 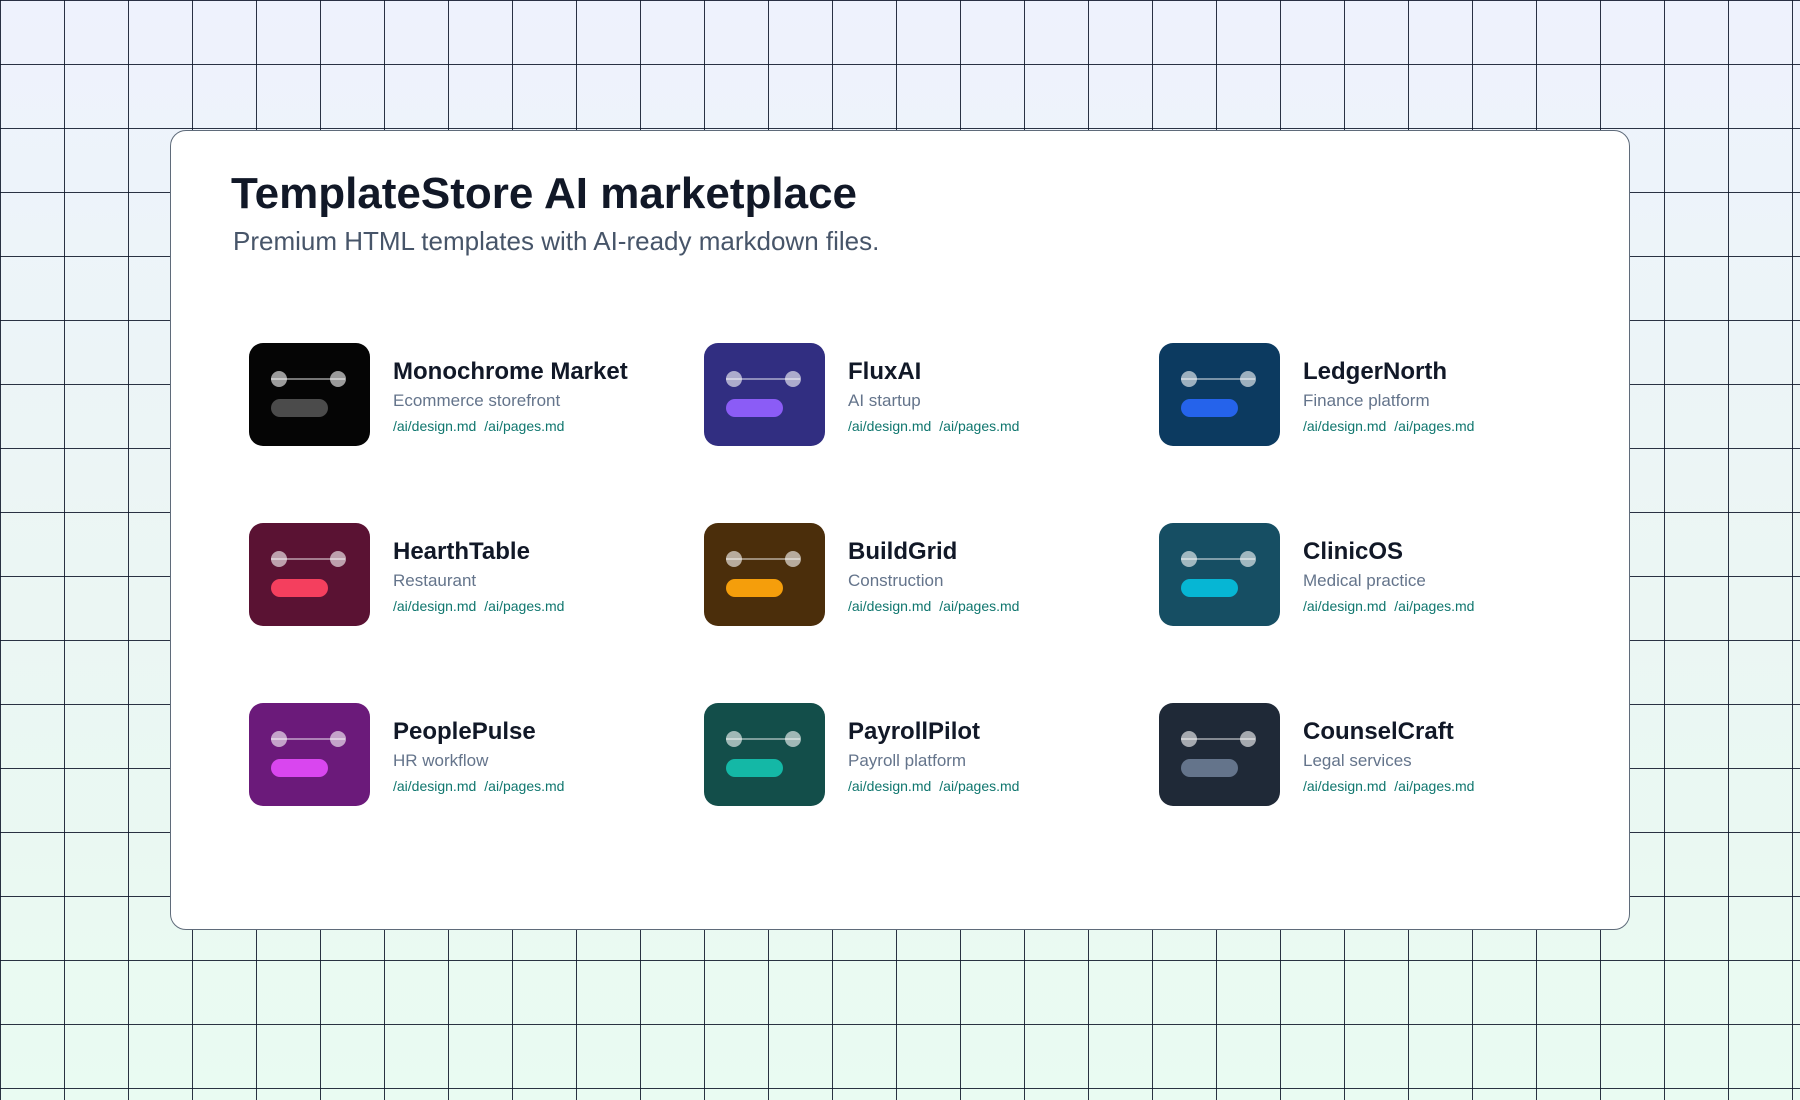 I want to click on template-category: HR workflow, so click(x=441, y=760).